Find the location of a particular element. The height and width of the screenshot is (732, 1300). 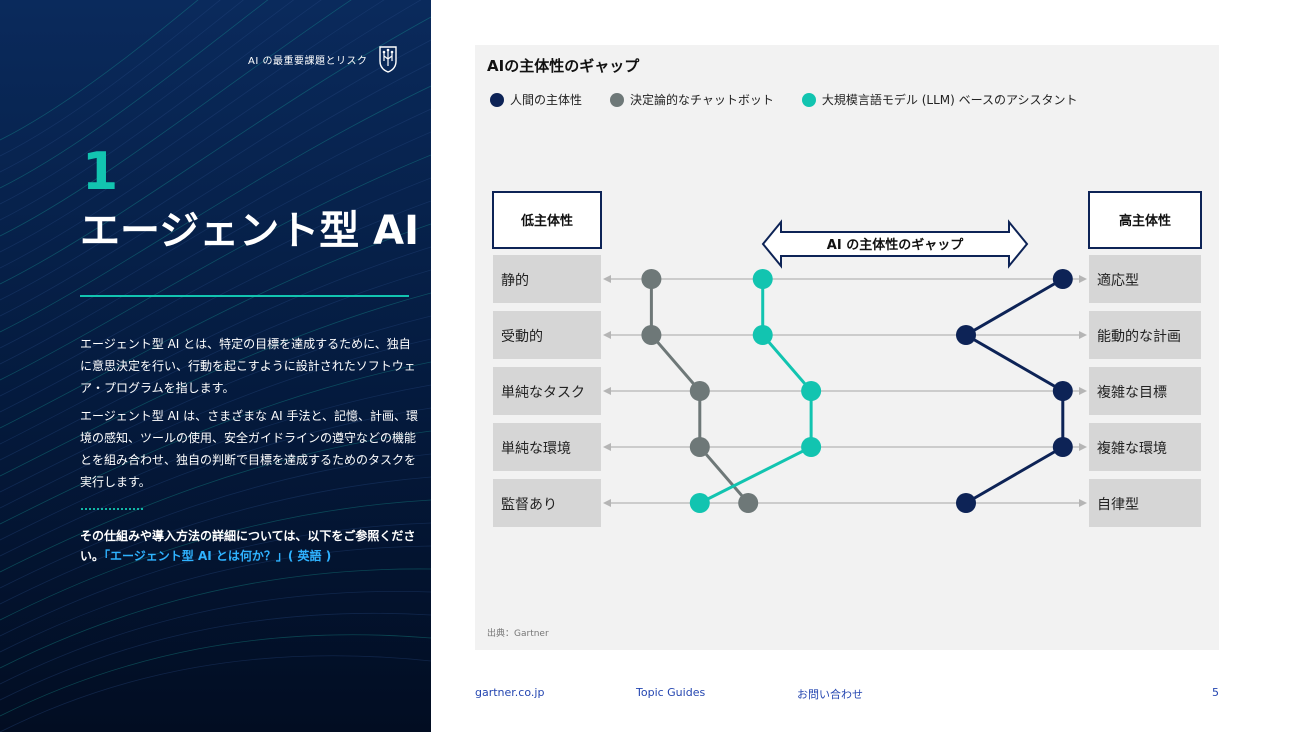

gap-label: AI の主体性のギャップ is located at coordinates (895, 245).